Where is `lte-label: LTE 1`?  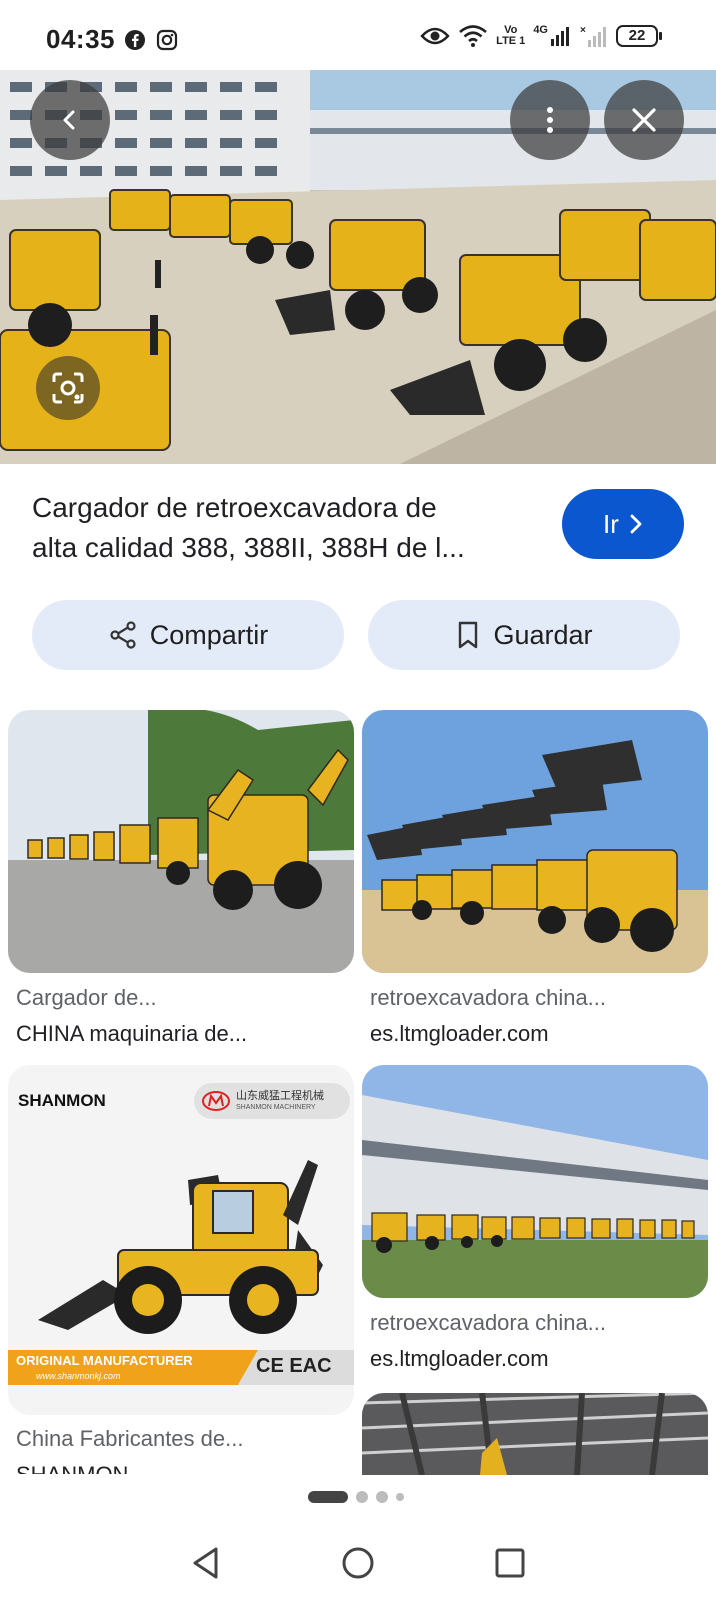 lte-label: LTE 1 is located at coordinates (511, 41).